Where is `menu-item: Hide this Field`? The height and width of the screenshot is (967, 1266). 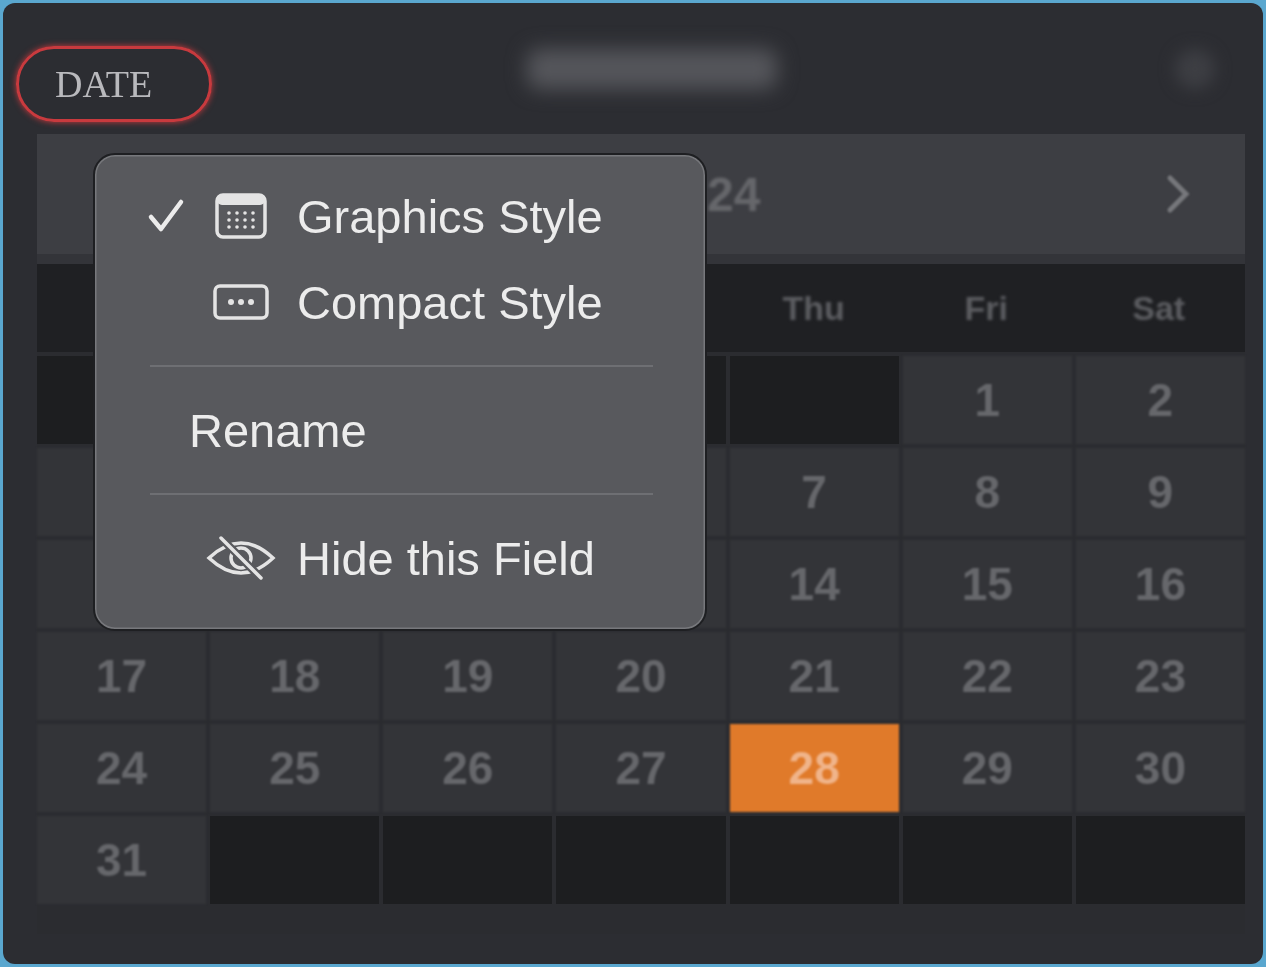
menu-item: Hide this Field is located at coordinates (446, 558).